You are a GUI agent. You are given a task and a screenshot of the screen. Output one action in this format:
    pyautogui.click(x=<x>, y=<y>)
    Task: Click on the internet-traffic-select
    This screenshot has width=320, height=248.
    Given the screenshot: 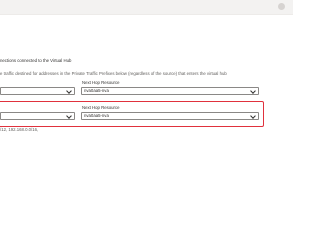 What is the action you would take?
    pyautogui.click(x=37, y=91)
    